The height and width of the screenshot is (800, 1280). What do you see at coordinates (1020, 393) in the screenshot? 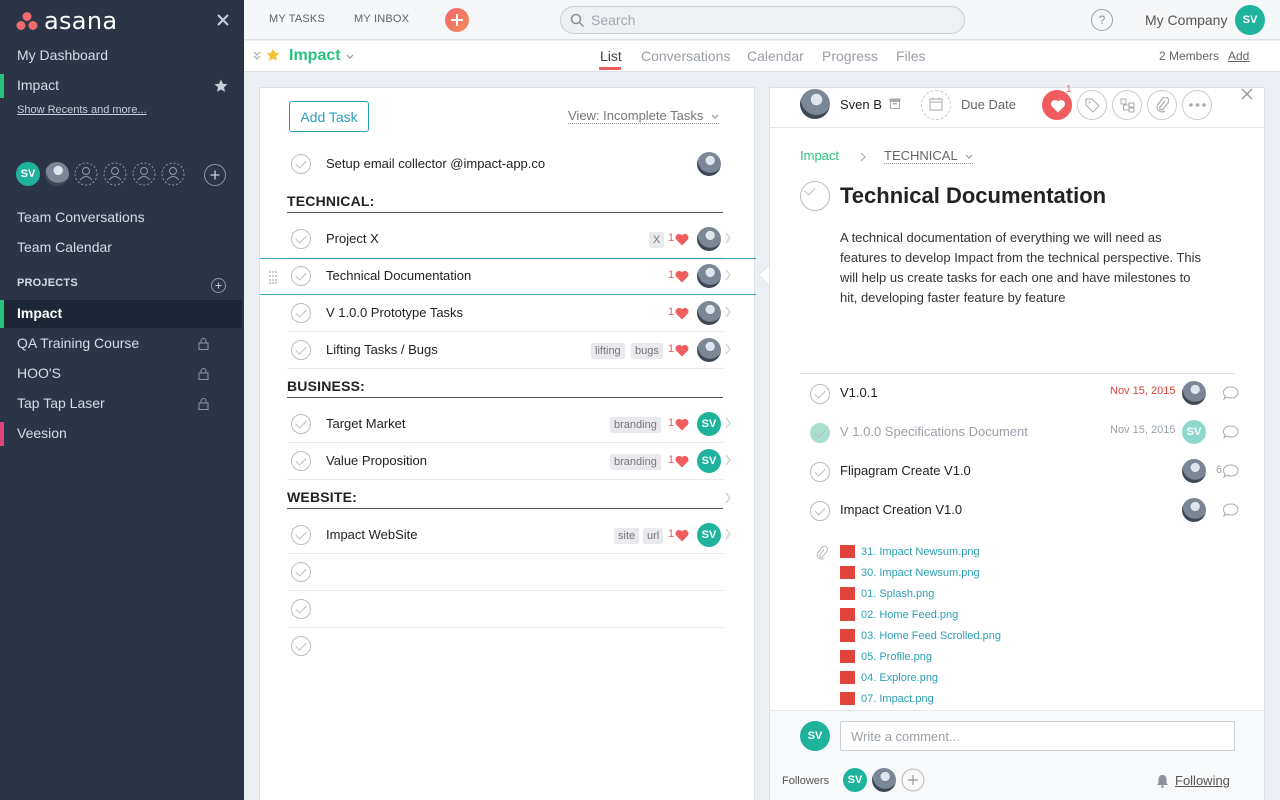
I see `subtask-row: V1.0.1 Nov 15, 2015` at bounding box center [1020, 393].